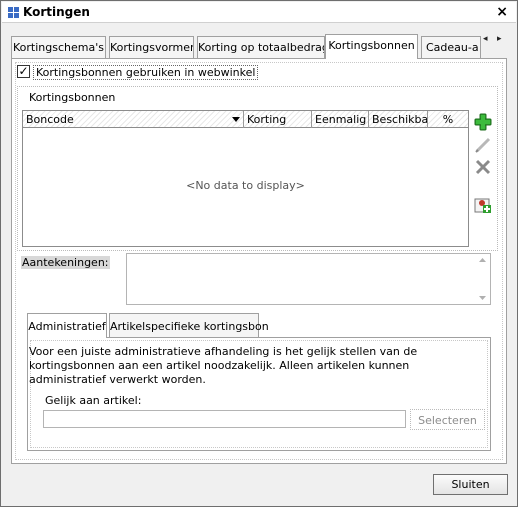 The width and height of the screenshot is (518, 507). I want to click on grid-header: Boncode Korting Eenmalig Beschikba %, so click(245, 119).